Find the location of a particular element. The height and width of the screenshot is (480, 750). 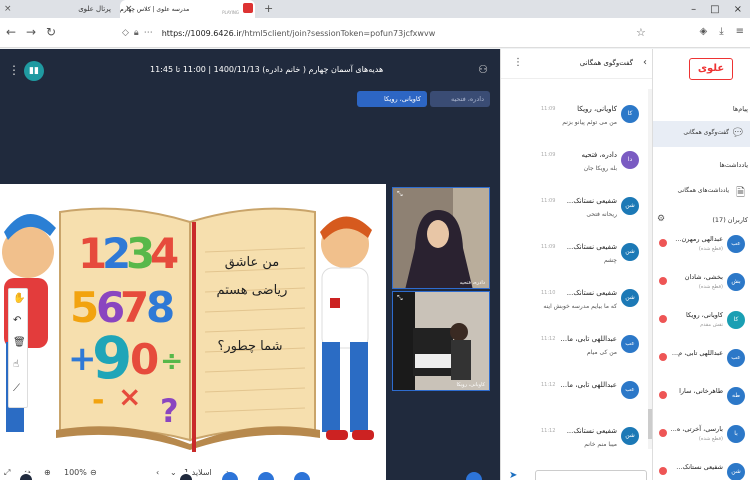

video-tile: ⤡ دادره، فتحیه is located at coordinates (441, 238).